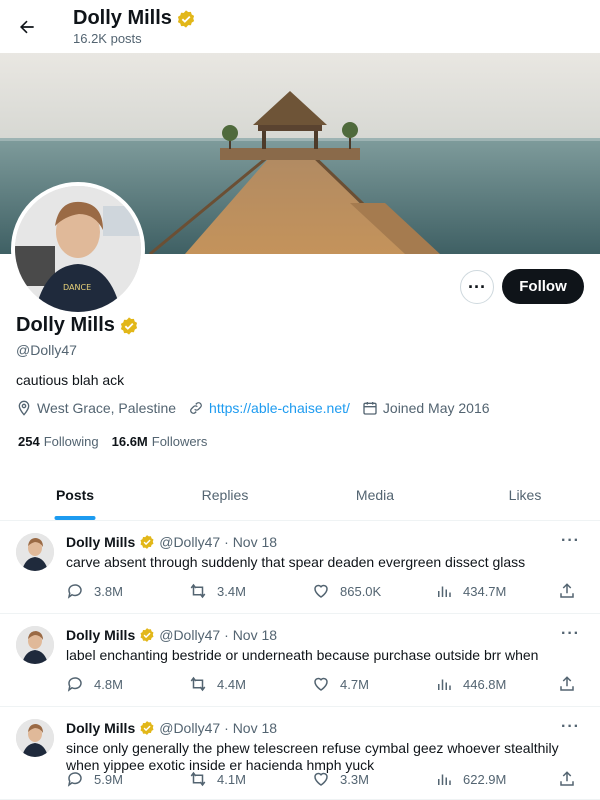  I want to click on tab-likes: Likes, so click(525, 494).